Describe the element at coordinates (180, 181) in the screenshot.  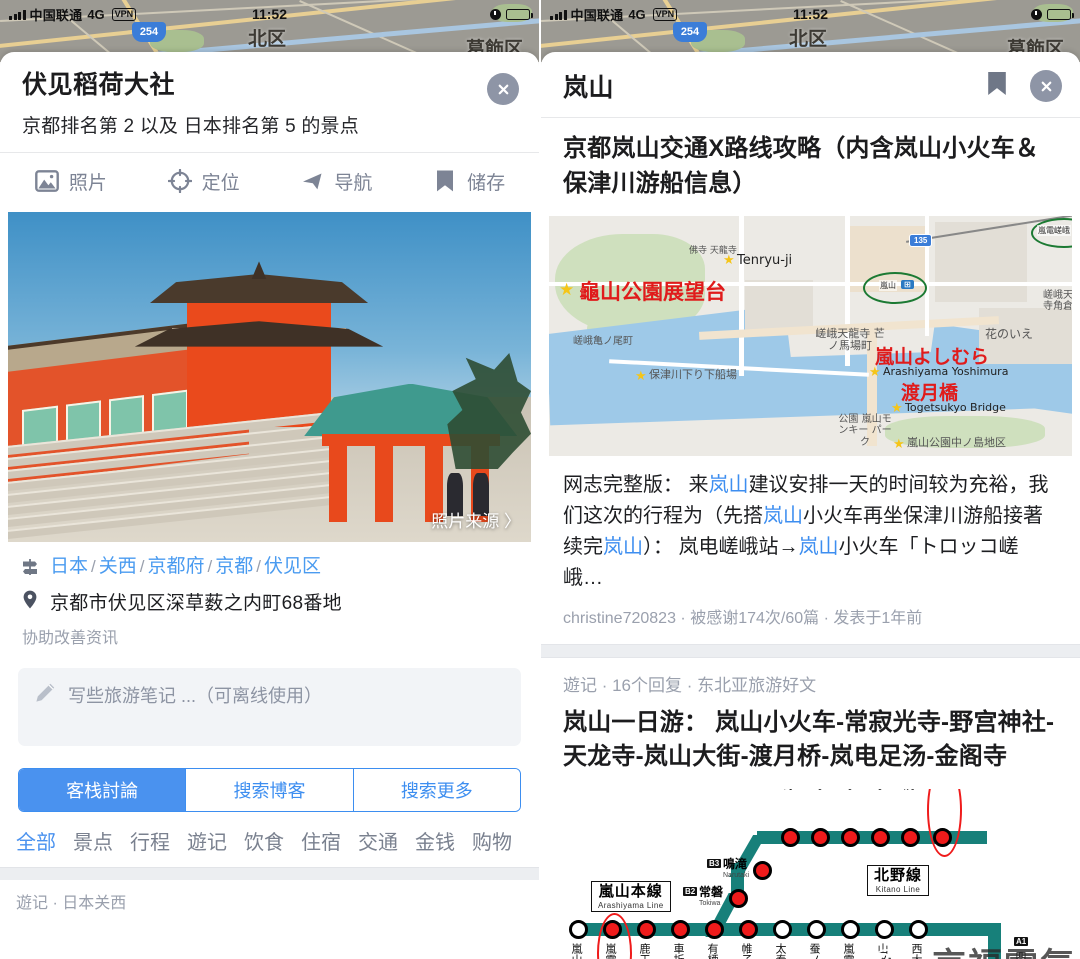
I see `crosshair-icon` at that location.